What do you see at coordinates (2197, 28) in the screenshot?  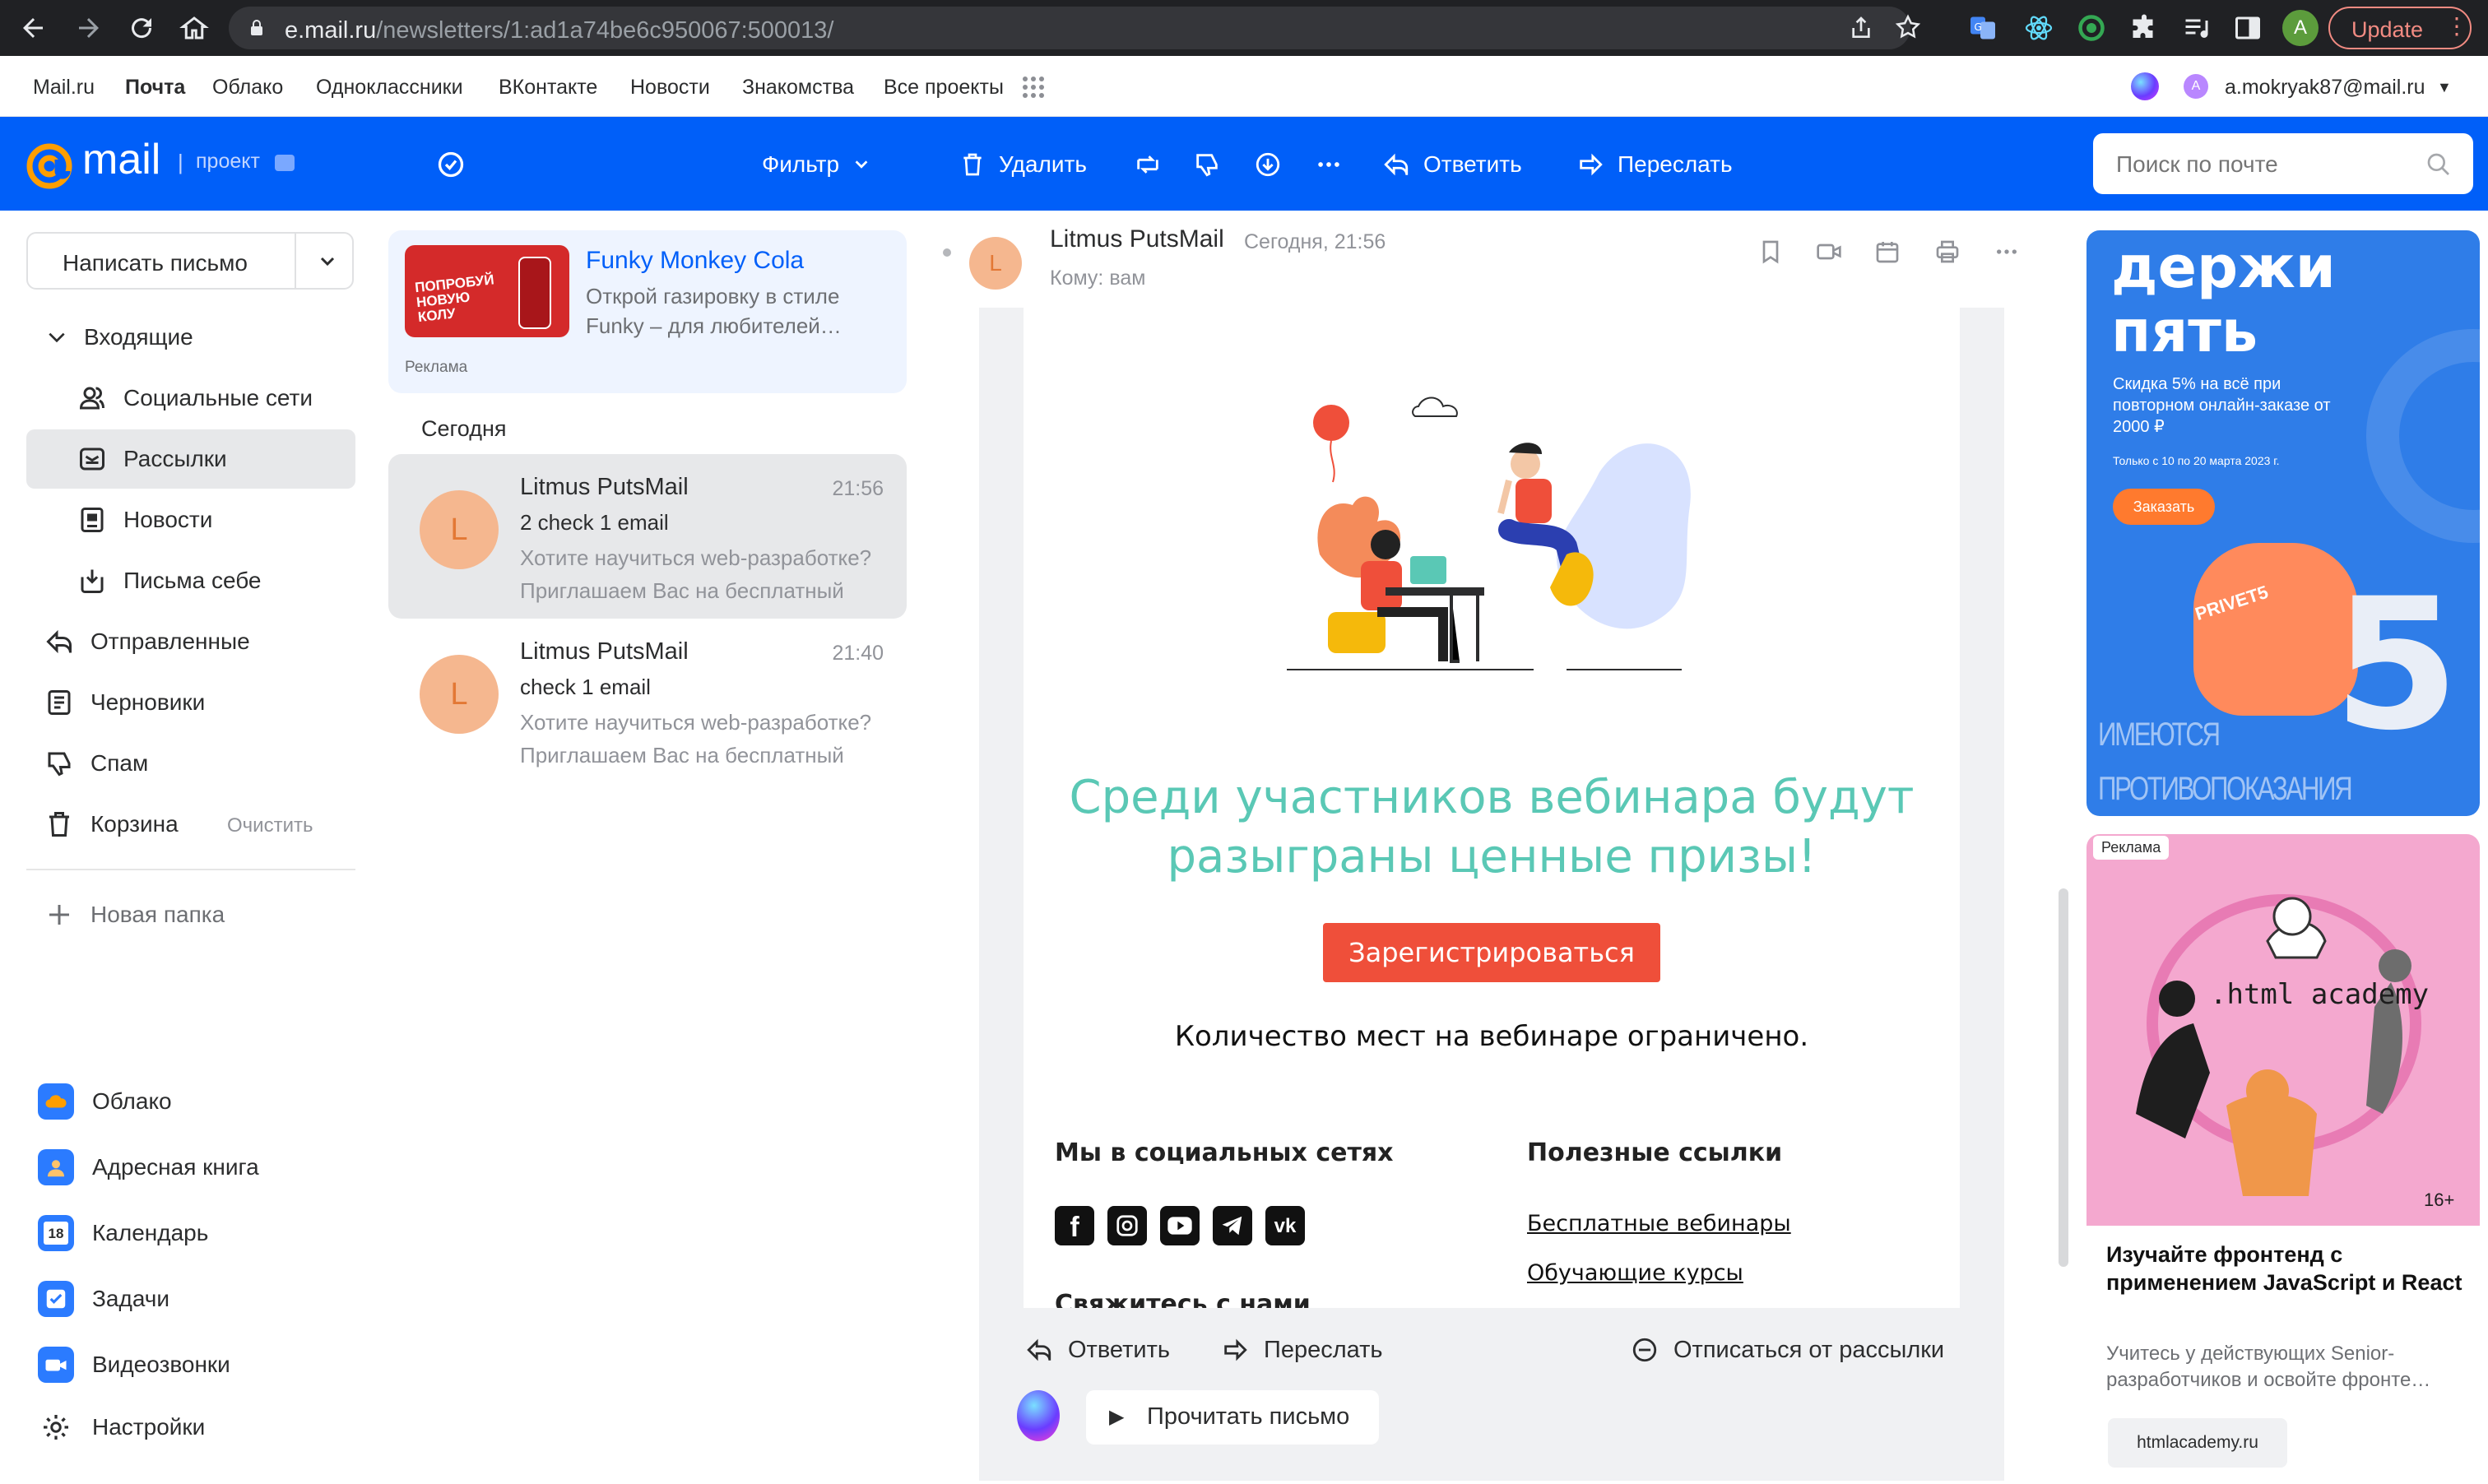 I see `media-list-icon` at bounding box center [2197, 28].